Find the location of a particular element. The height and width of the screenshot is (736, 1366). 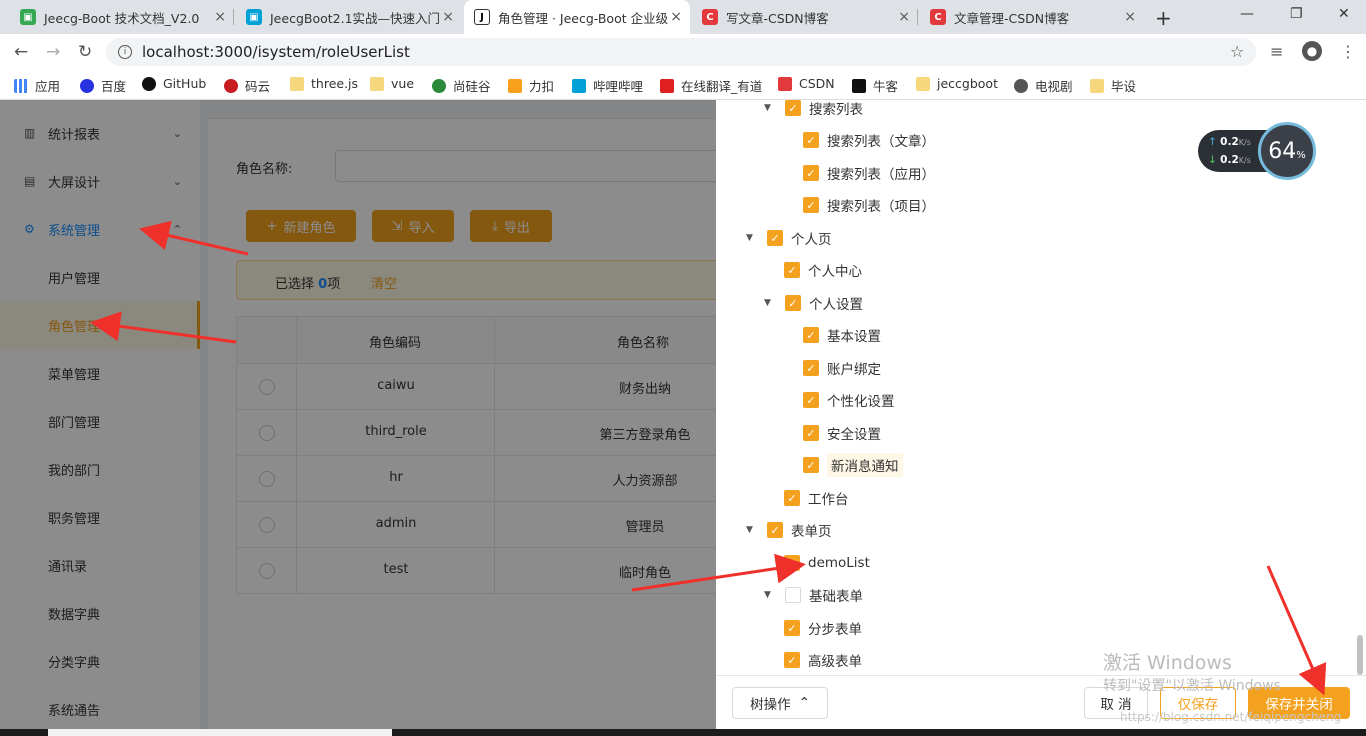

bookmark-apps: 应用 is located at coordinates (37, 85).